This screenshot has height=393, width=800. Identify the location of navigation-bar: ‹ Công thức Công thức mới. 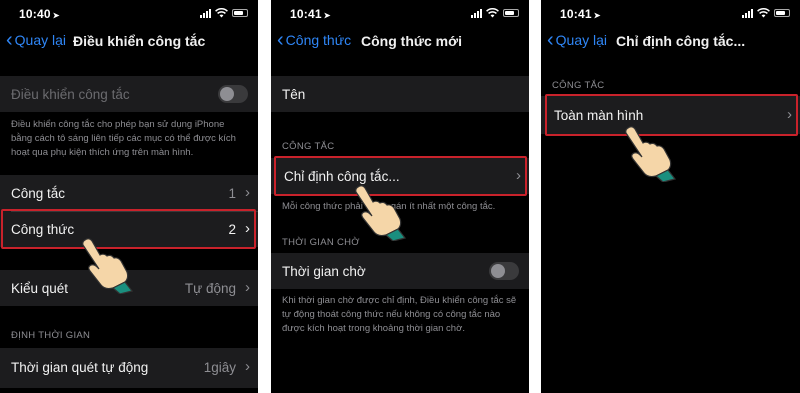
(400, 41).